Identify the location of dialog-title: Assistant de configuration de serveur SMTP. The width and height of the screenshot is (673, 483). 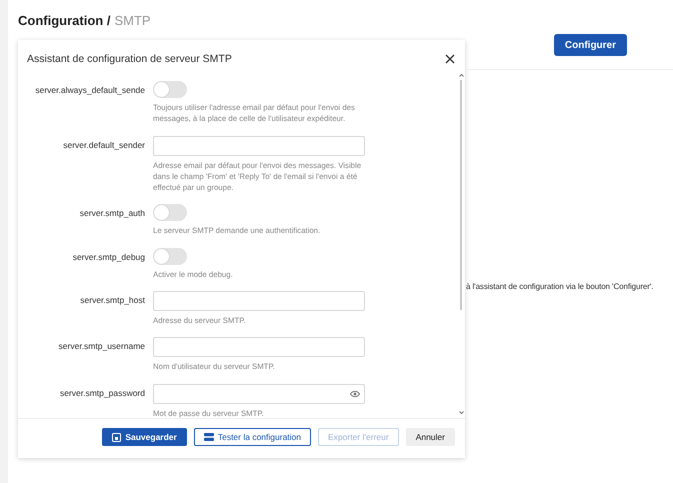
(129, 59).